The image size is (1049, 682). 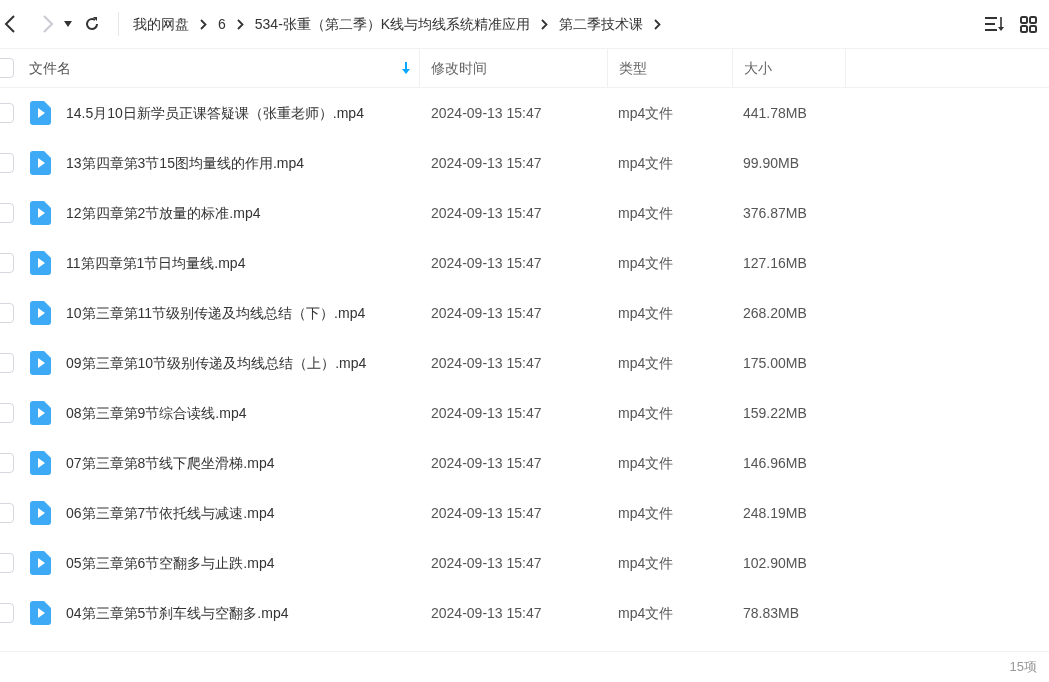 What do you see at coordinates (185, 163) in the screenshot?
I see `file-name: 13第四章第3节15图均量线的作用.mp4` at bounding box center [185, 163].